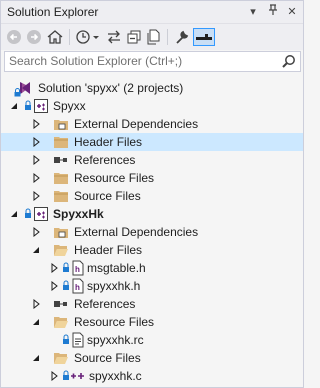 Image resolution: width=320 pixels, height=388 pixels. I want to click on back-arrow-icon, so click(14, 37).